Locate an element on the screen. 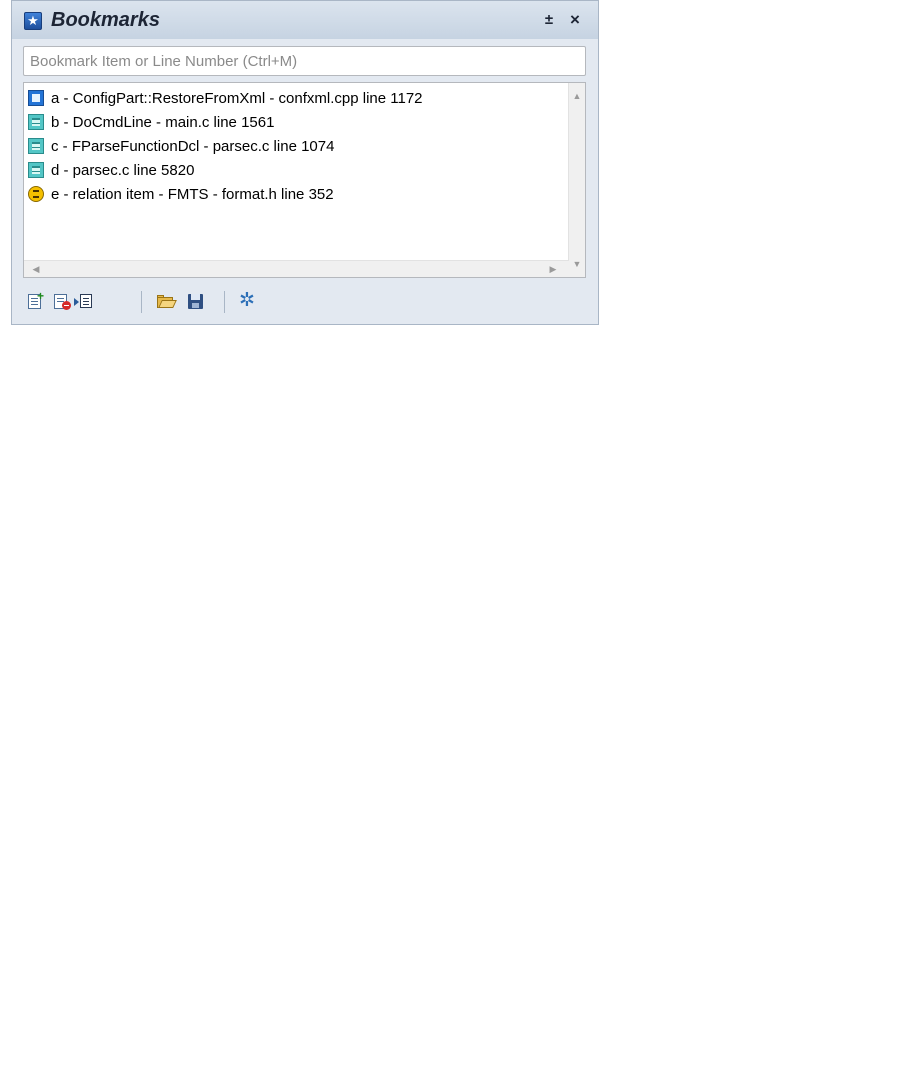 The image size is (902, 1076). delete-bookmark-icon is located at coordinates (63, 301).